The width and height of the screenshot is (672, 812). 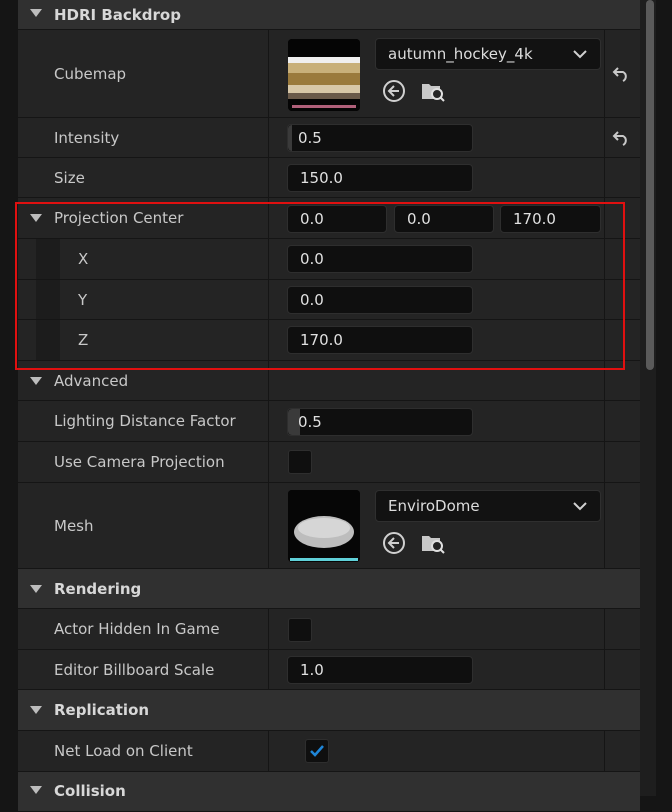 I want to click on cubemap-thumbnail, so click(x=324, y=75).